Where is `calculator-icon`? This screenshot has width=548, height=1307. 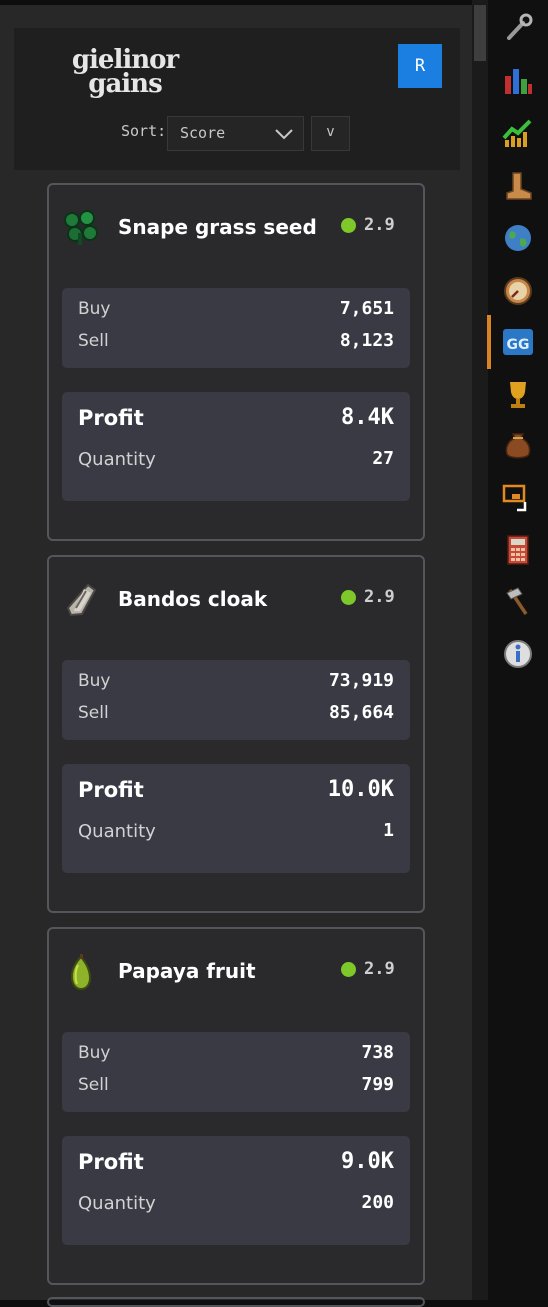 calculator-icon is located at coordinates (518, 550).